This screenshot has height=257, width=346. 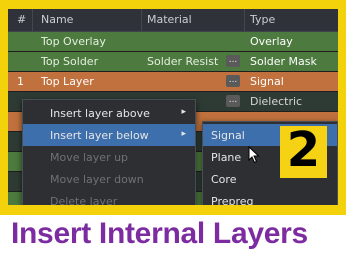 What do you see at coordinates (183, 61) in the screenshot?
I see `row-material: Solder Resist` at bounding box center [183, 61].